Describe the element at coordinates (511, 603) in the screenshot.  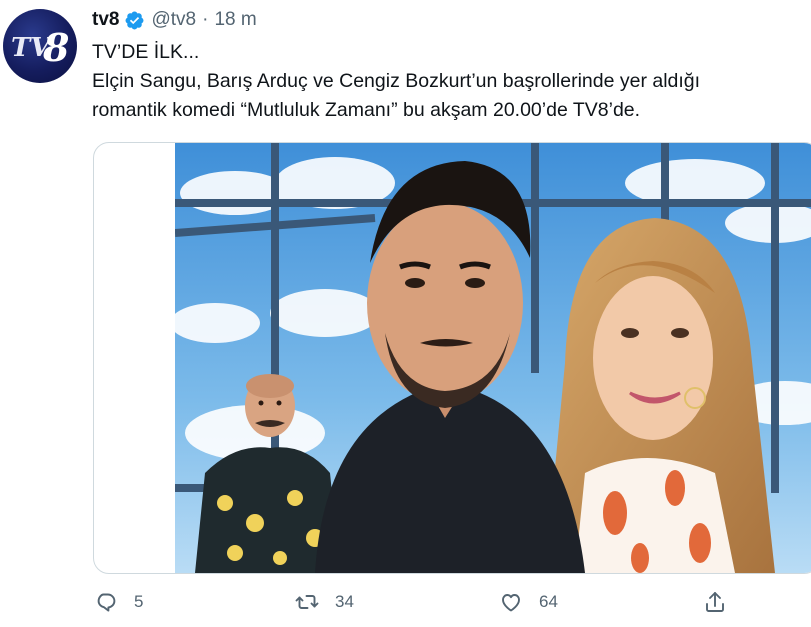
I see `heart-icon` at that location.